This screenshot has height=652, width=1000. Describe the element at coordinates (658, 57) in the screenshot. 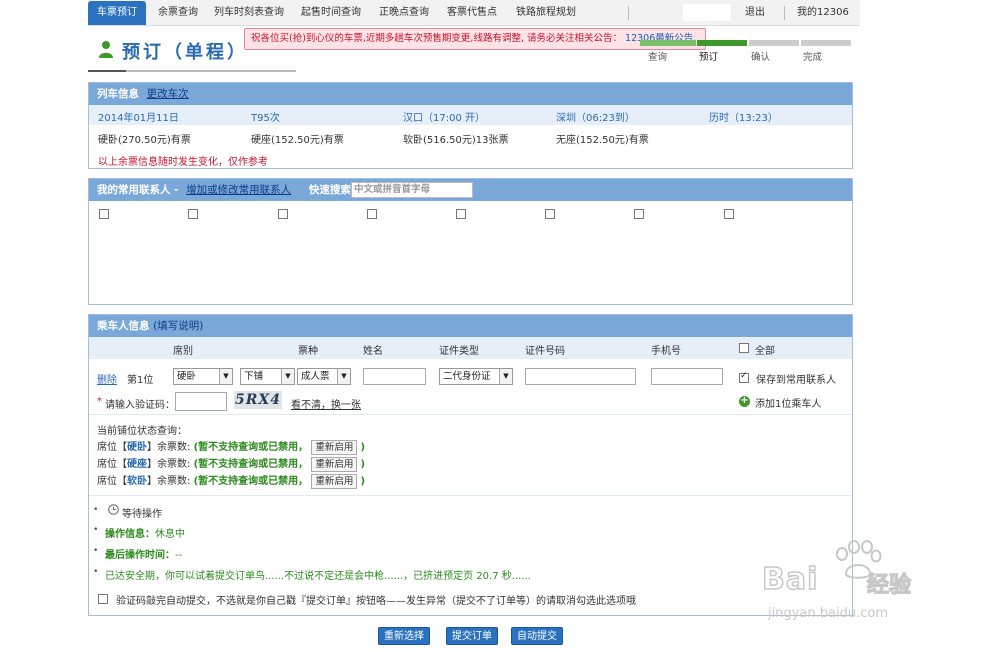

I see `step-query: 查询` at that location.